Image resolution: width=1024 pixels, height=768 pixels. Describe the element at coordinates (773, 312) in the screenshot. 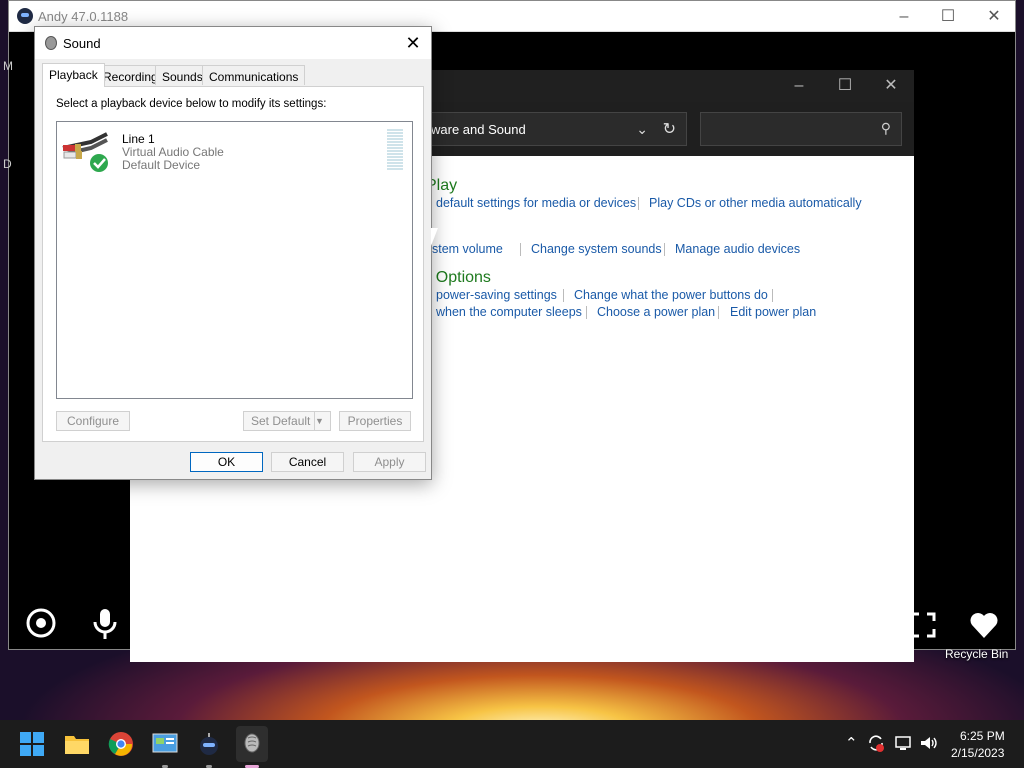

I see `link-edit-power-plan: Edit power plan` at that location.